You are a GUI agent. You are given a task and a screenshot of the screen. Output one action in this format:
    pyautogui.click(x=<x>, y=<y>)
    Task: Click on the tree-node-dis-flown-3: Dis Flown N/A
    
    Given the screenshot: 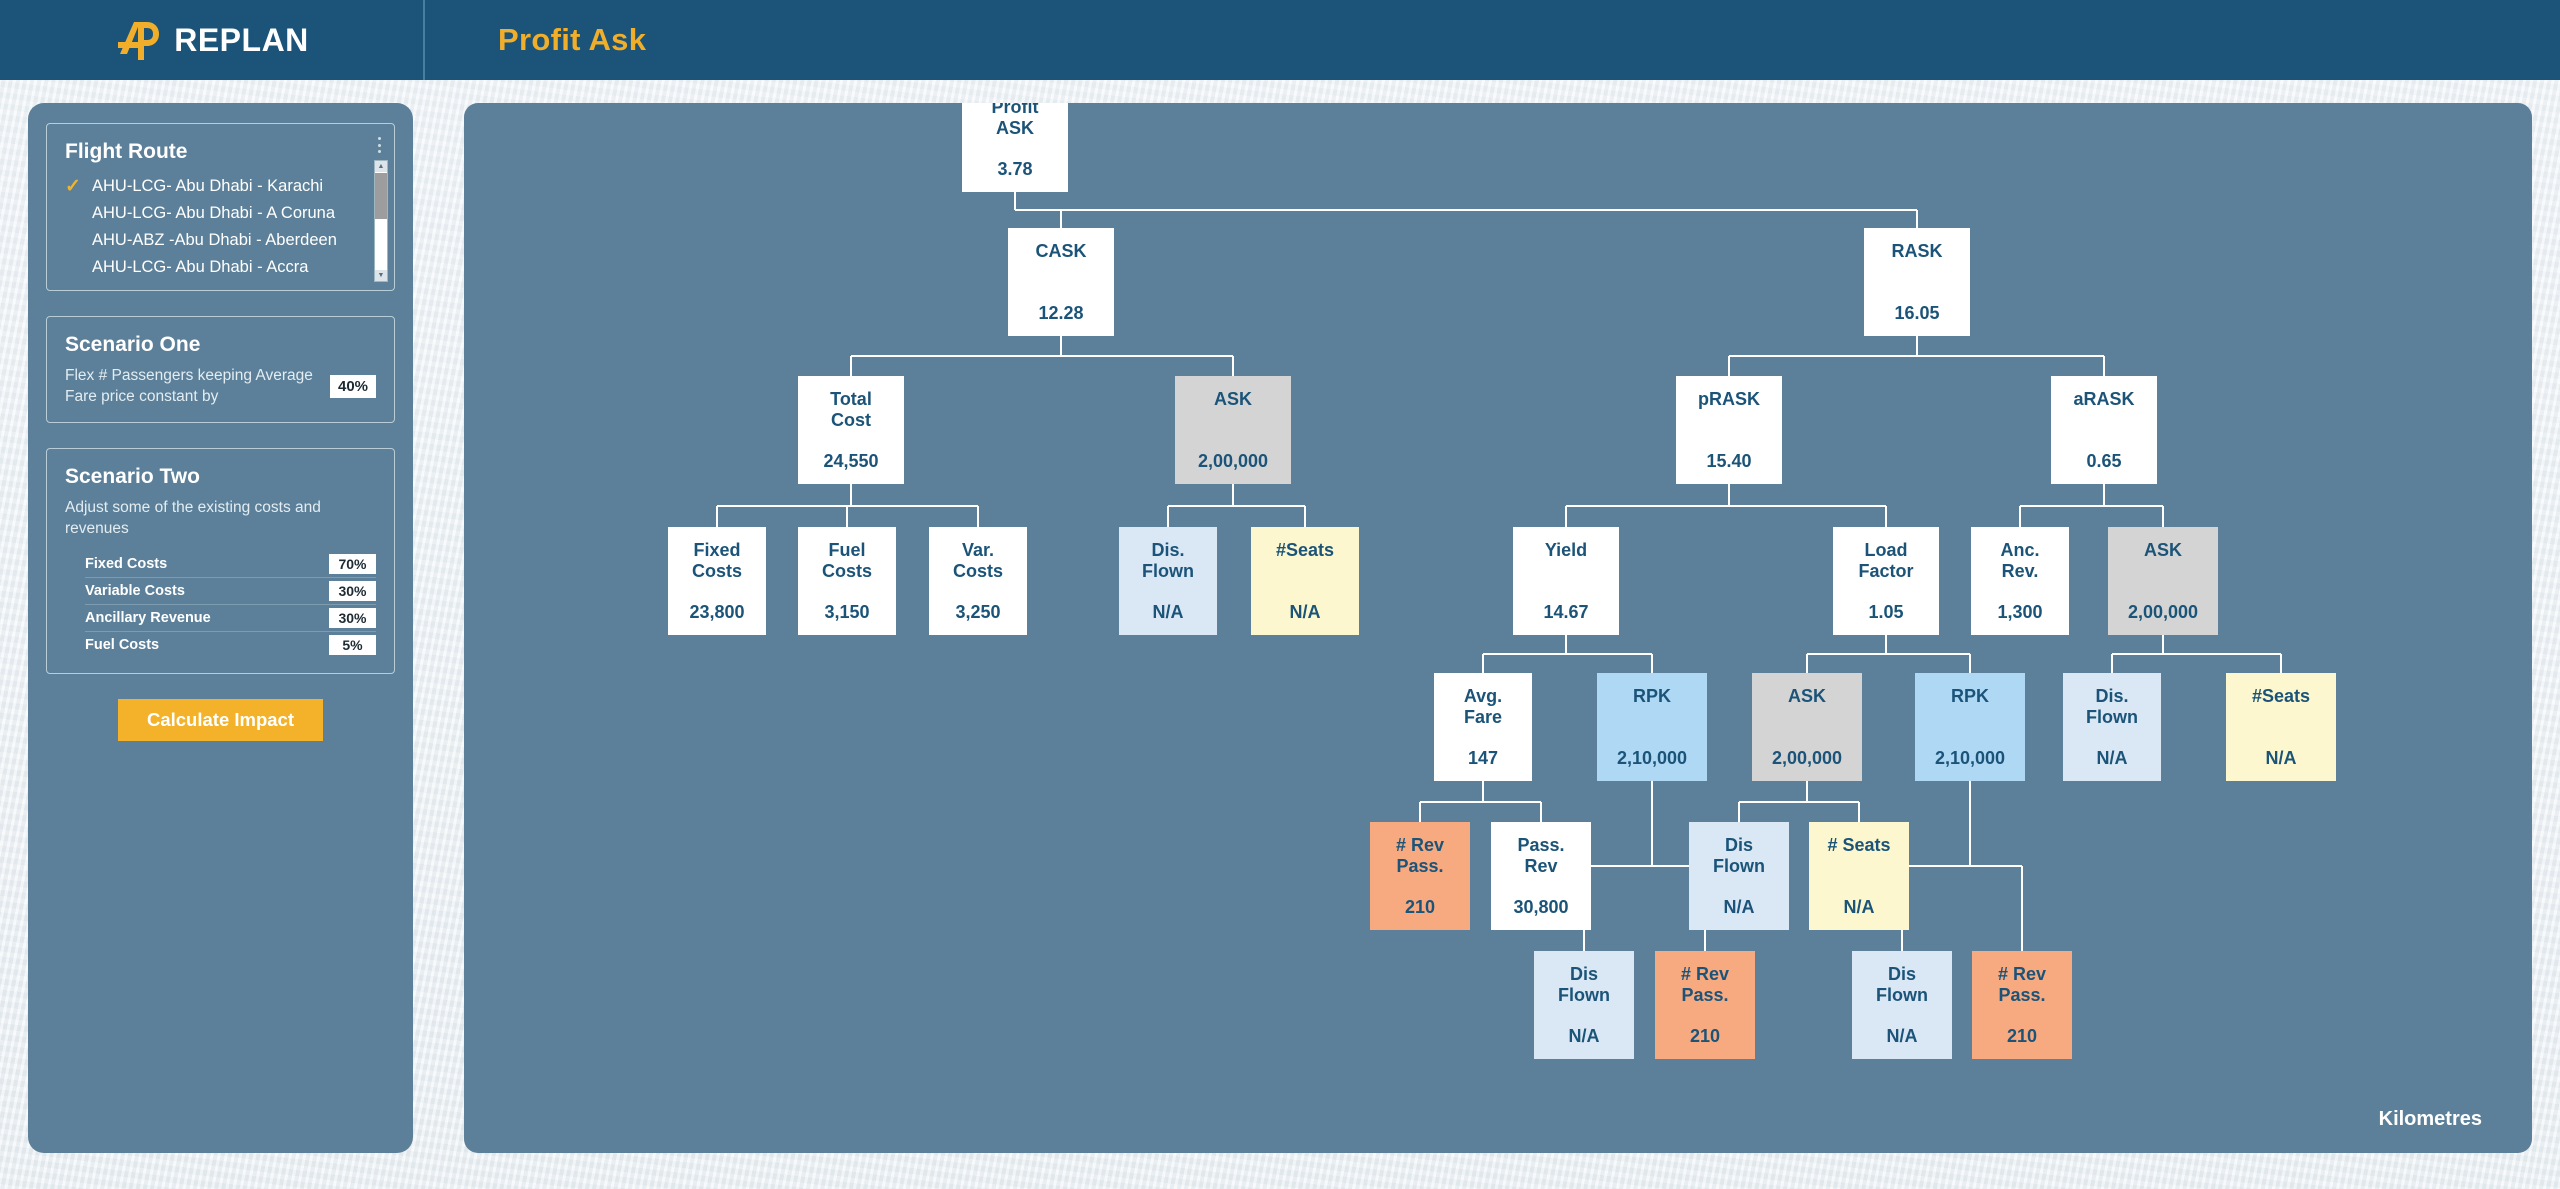 What is the action you would take?
    pyautogui.click(x=1739, y=876)
    